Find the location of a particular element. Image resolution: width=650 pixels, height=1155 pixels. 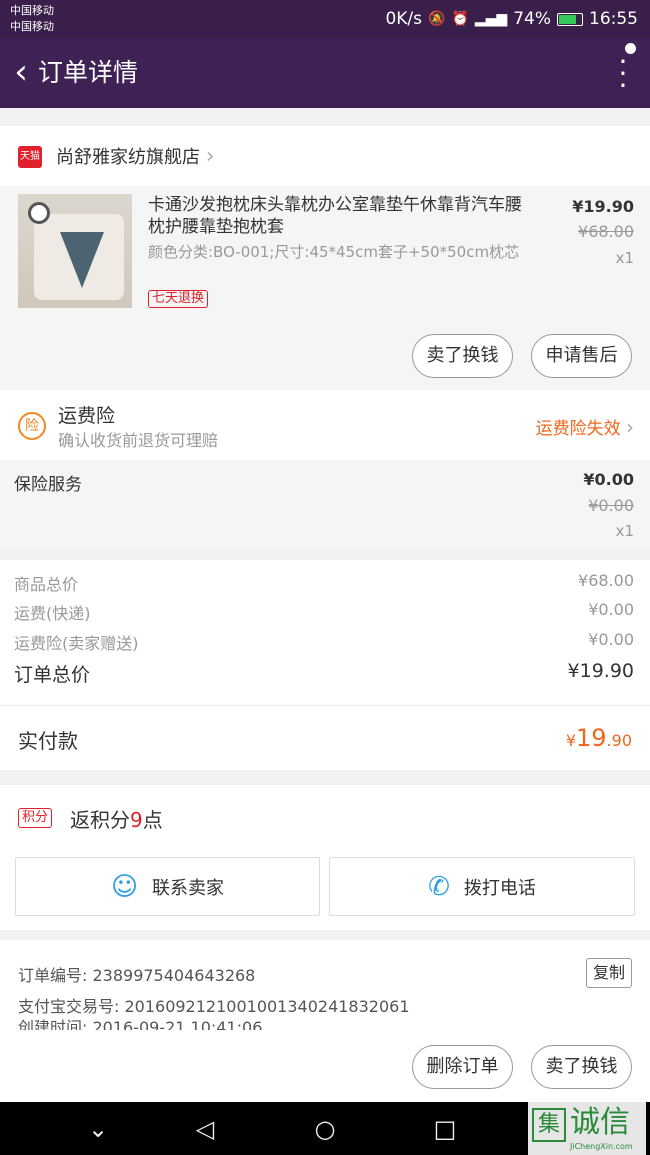

recents-square-icon: □ is located at coordinates (445, 1129).